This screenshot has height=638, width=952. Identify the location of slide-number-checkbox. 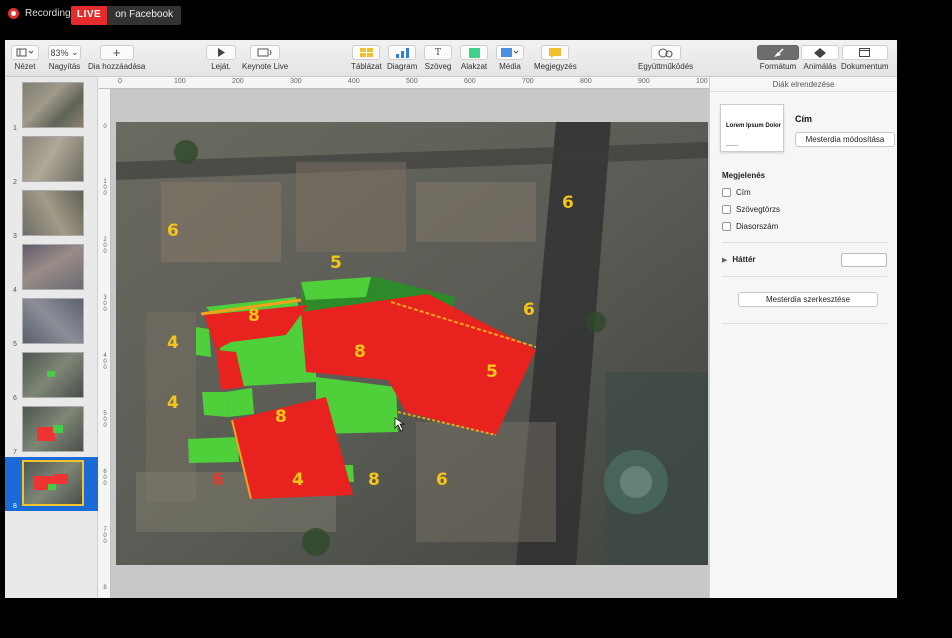
(726, 226).